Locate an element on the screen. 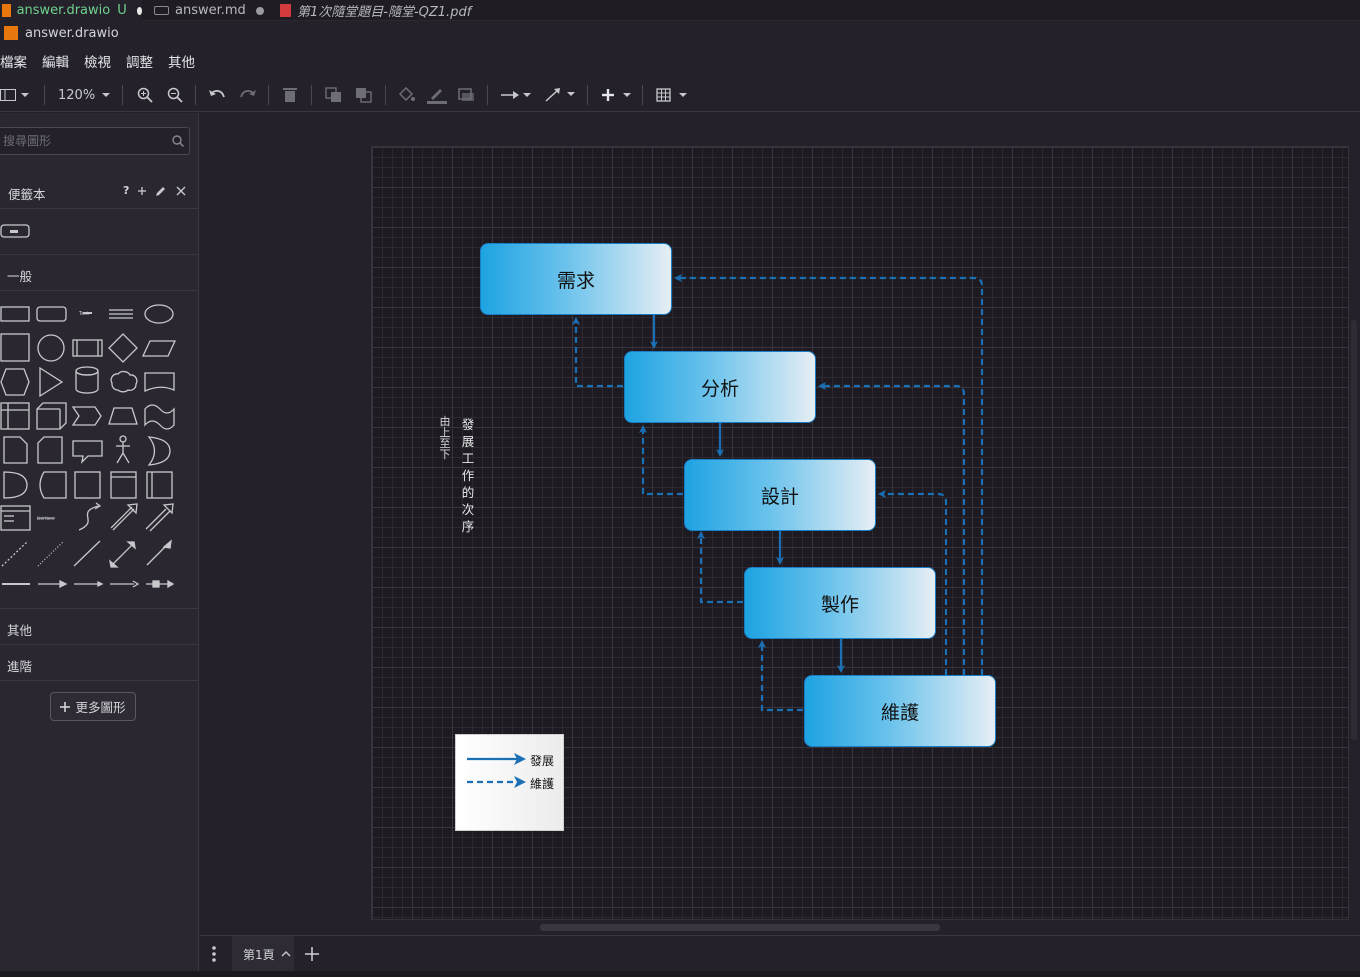 This screenshot has width=1360, height=977. box-label: 需求 is located at coordinates (575, 280).